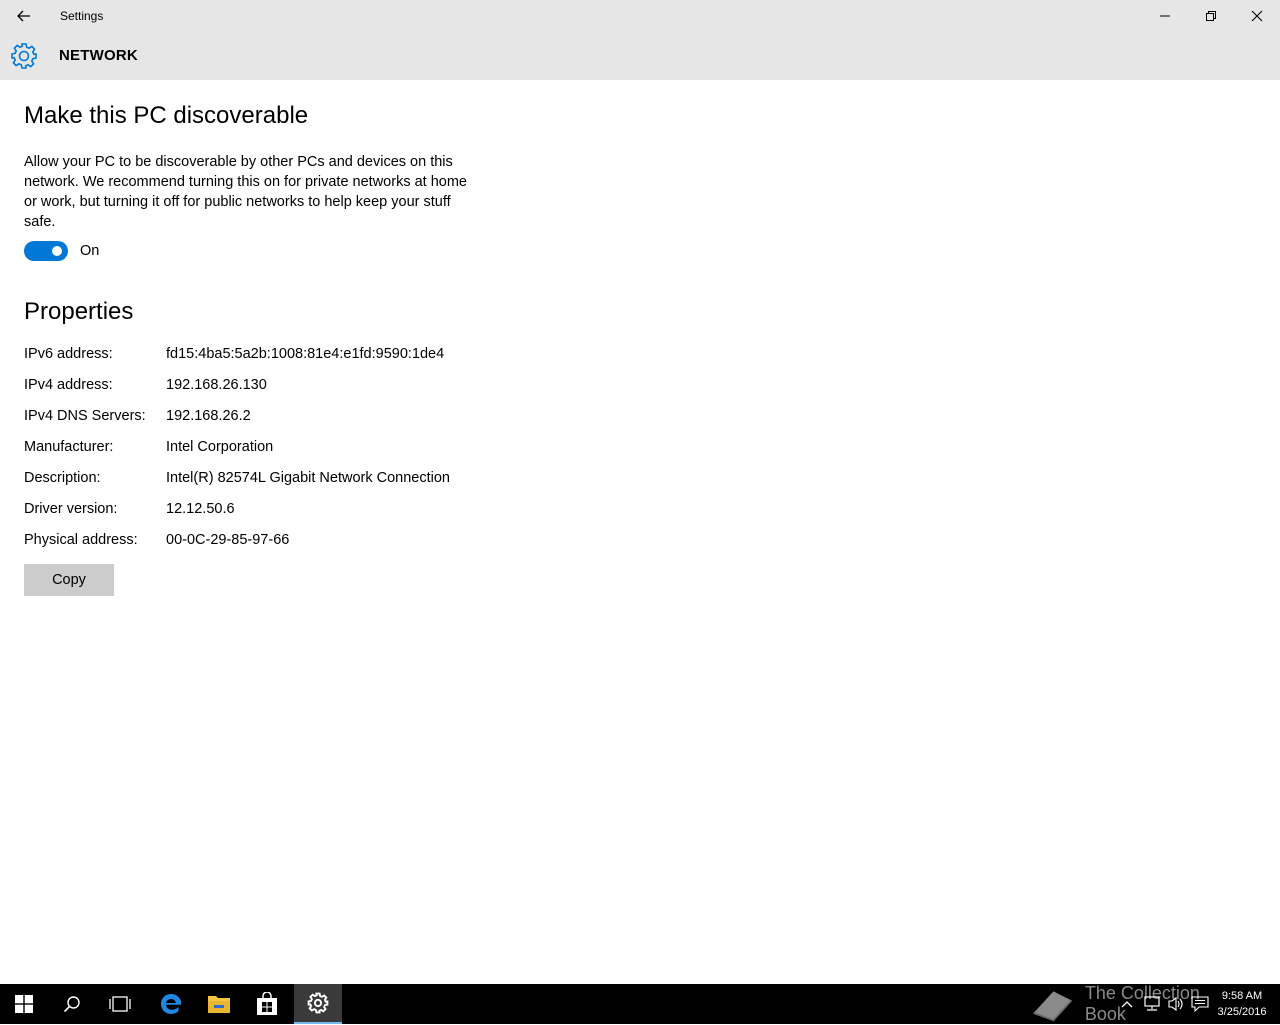 The height and width of the screenshot is (1025, 1280). I want to click on action-center-button, so click(1200, 1004).